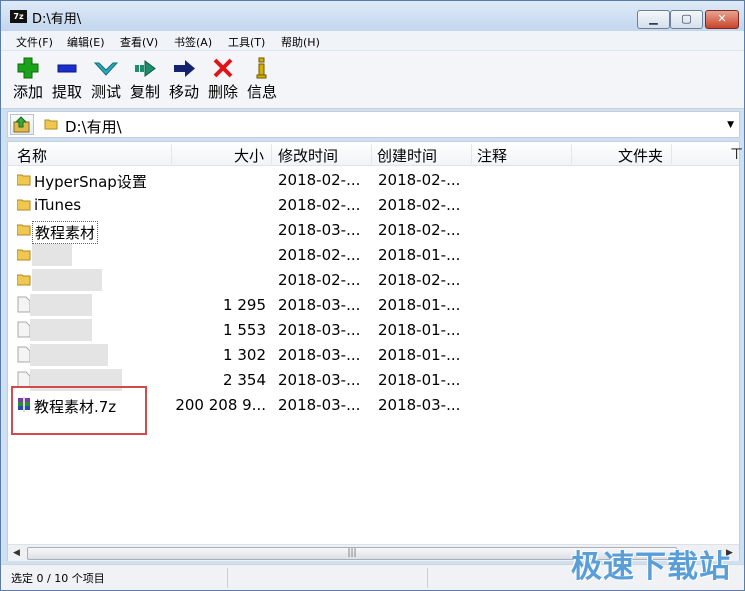 The image size is (745, 591). Describe the element at coordinates (79, 410) in the screenshot. I see `annotation-highlight` at that location.